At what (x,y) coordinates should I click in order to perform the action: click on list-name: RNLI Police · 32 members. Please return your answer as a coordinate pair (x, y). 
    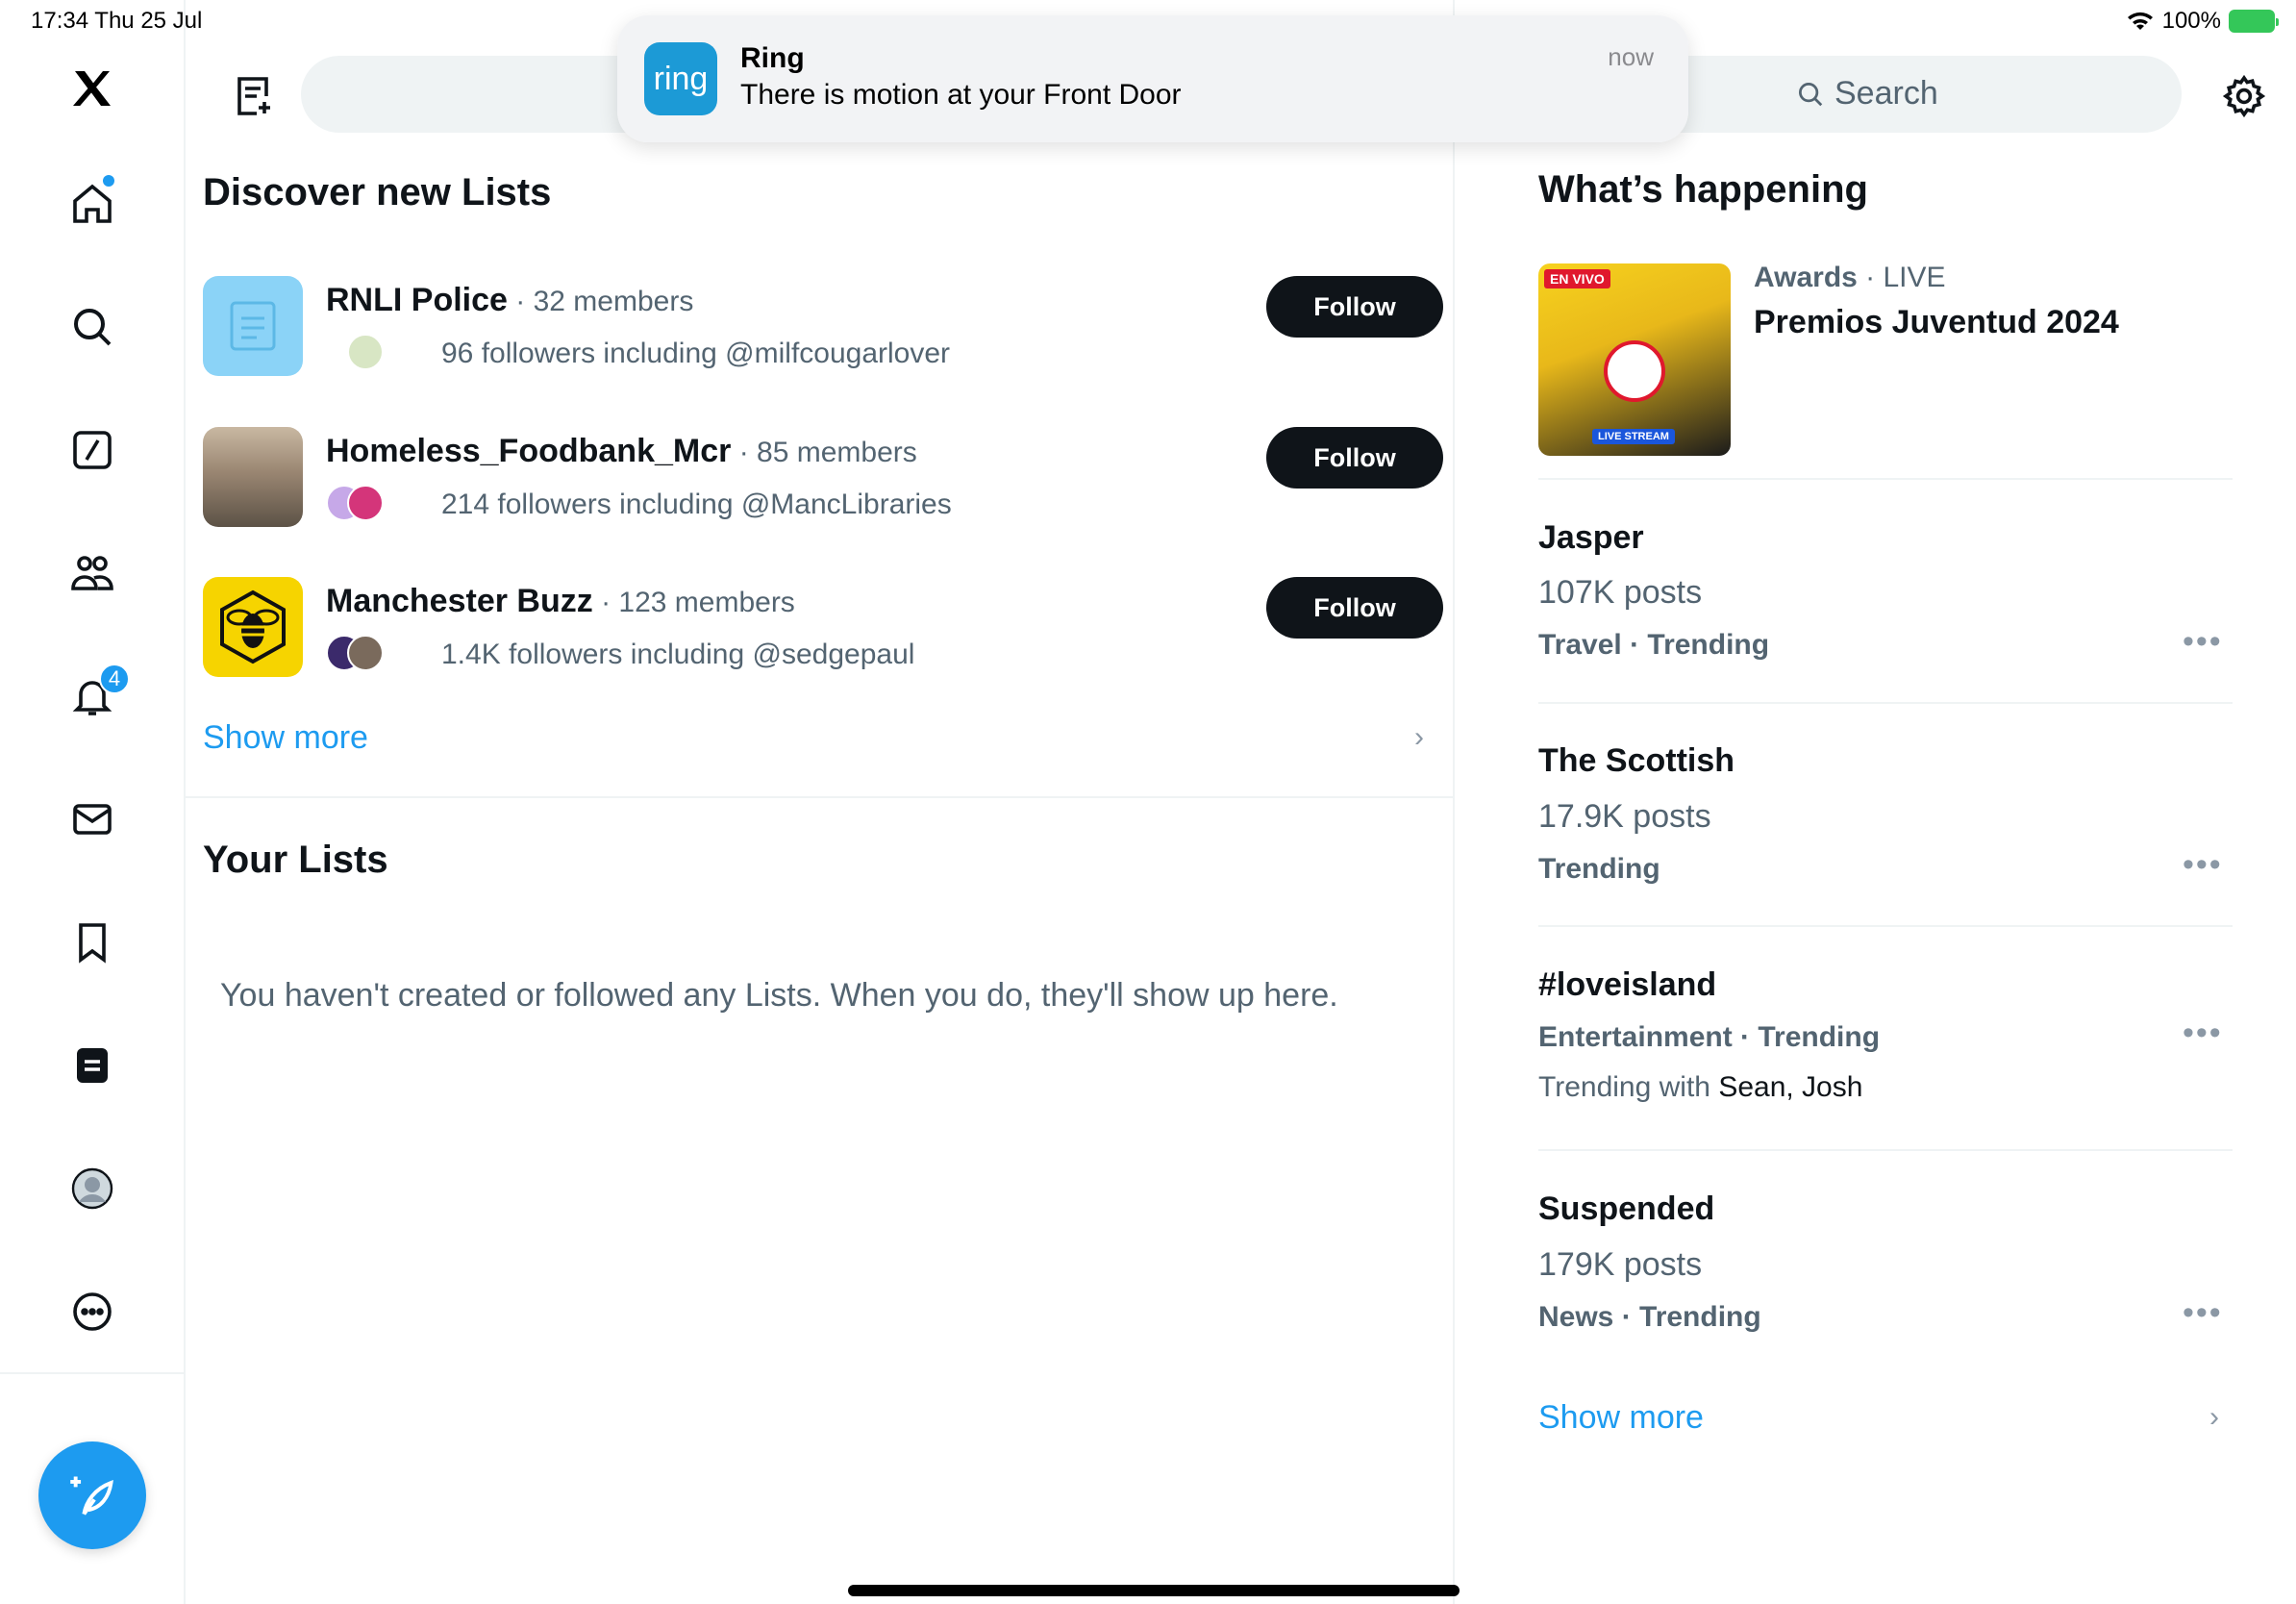
    Looking at the image, I should click on (509, 300).